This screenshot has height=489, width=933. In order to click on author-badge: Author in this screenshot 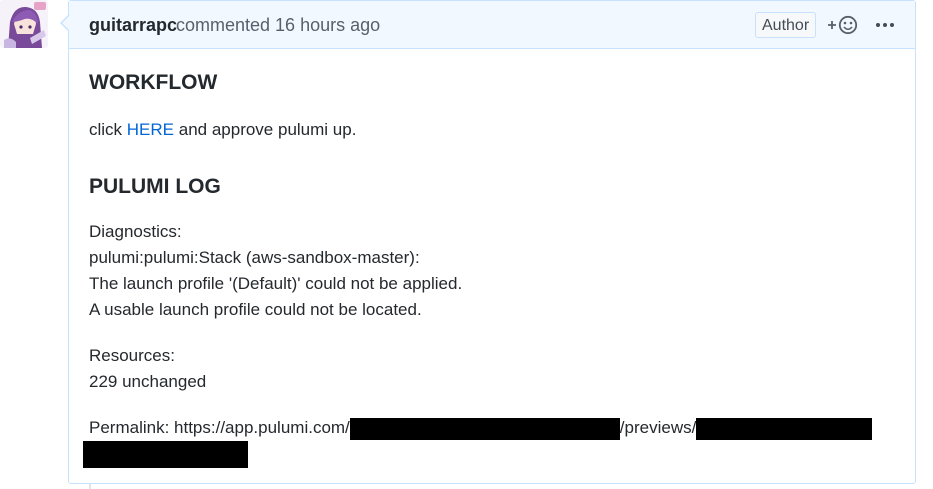, I will do `click(786, 25)`.